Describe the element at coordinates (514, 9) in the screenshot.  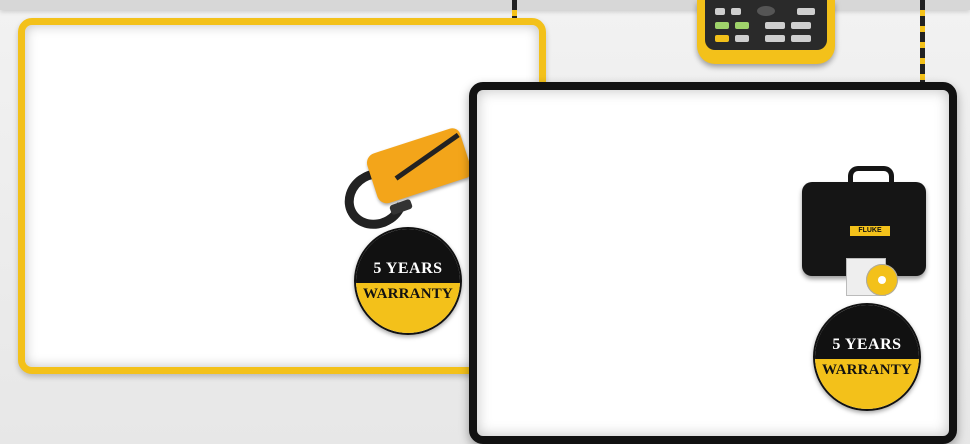
I see `dashed-connector-left` at that location.